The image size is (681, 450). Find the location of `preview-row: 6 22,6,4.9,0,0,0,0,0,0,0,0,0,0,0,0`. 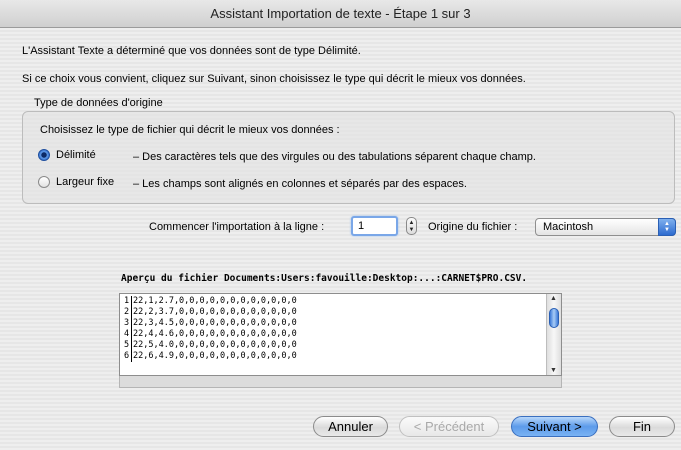

preview-row: 6 22,6,4.9,0,0,0,0,0,0,0,0,0,0,0,0 is located at coordinates (209, 356).